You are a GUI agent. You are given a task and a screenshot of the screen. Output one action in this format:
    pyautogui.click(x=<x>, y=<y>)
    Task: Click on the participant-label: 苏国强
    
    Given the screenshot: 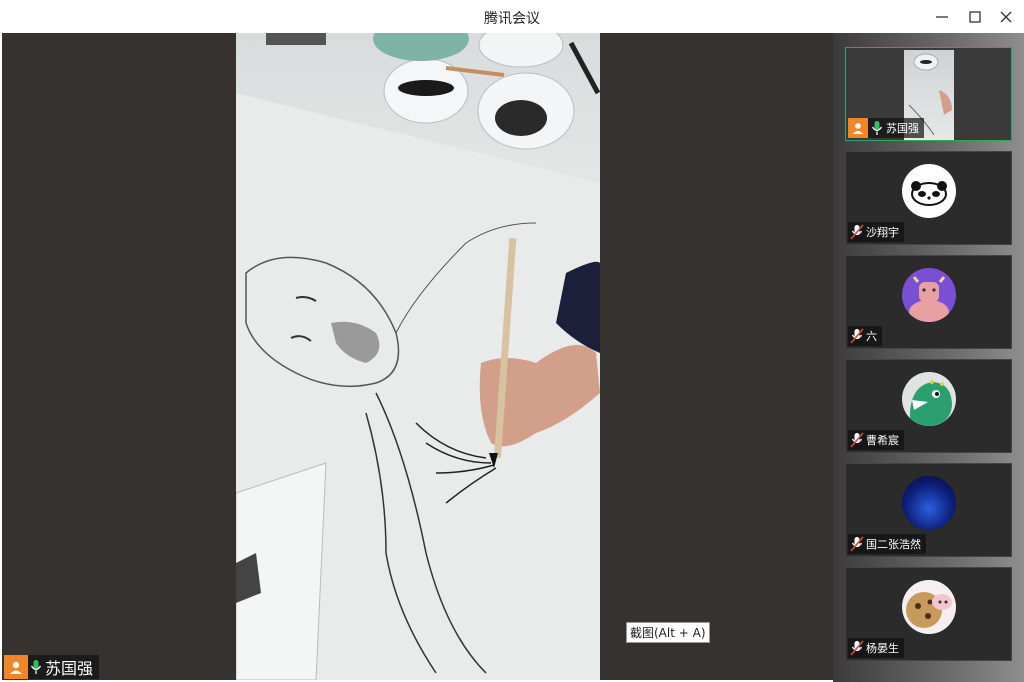 What is the action you would take?
    pyautogui.click(x=886, y=128)
    